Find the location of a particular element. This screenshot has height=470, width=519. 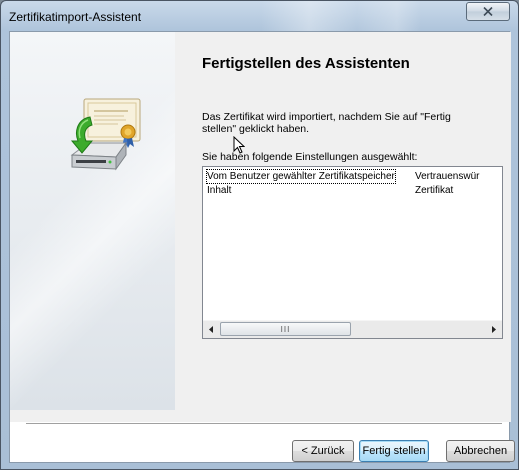

cancel-button: Abbrechen is located at coordinates (480, 451).